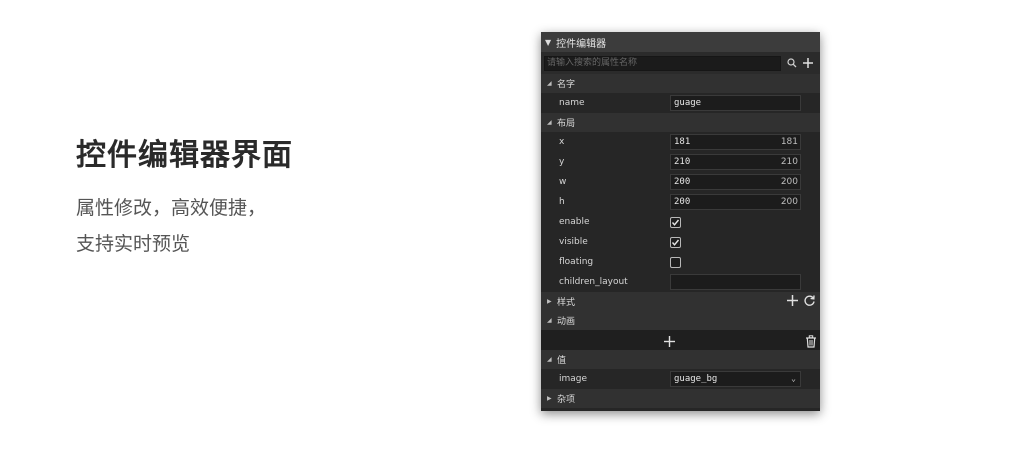 Image resolution: width=1024 pixels, height=473 pixels. Describe the element at coordinates (735, 162) in the screenshot. I see `y-field: 210 210` at that location.